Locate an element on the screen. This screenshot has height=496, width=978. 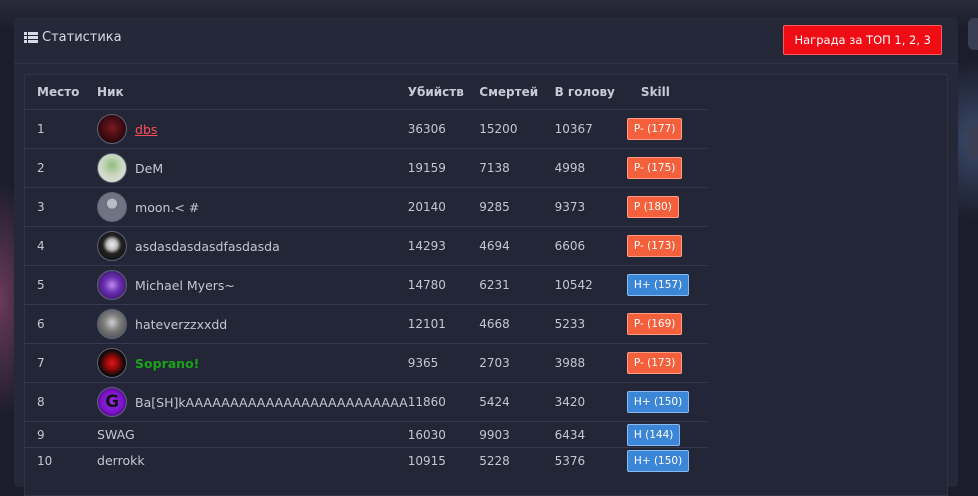
deaths-cell: 2703 is located at coordinates (517, 363).